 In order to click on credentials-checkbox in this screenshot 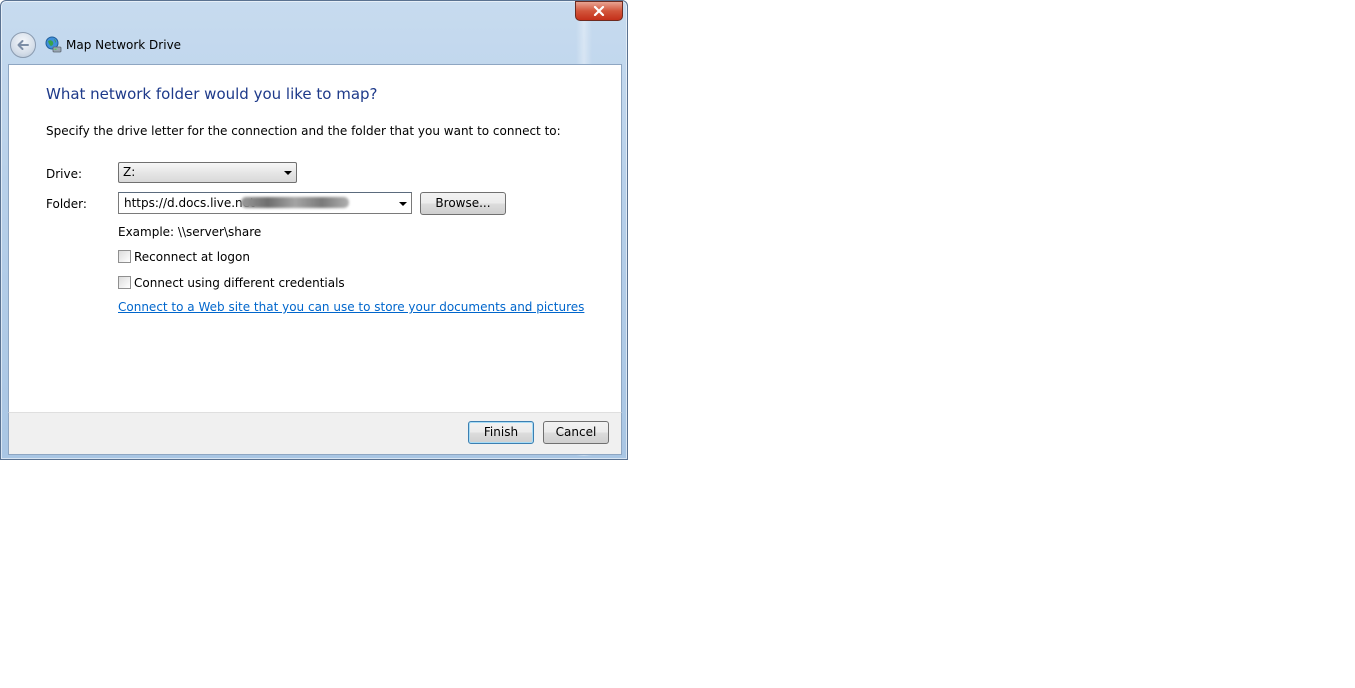, I will do `click(124, 282)`.